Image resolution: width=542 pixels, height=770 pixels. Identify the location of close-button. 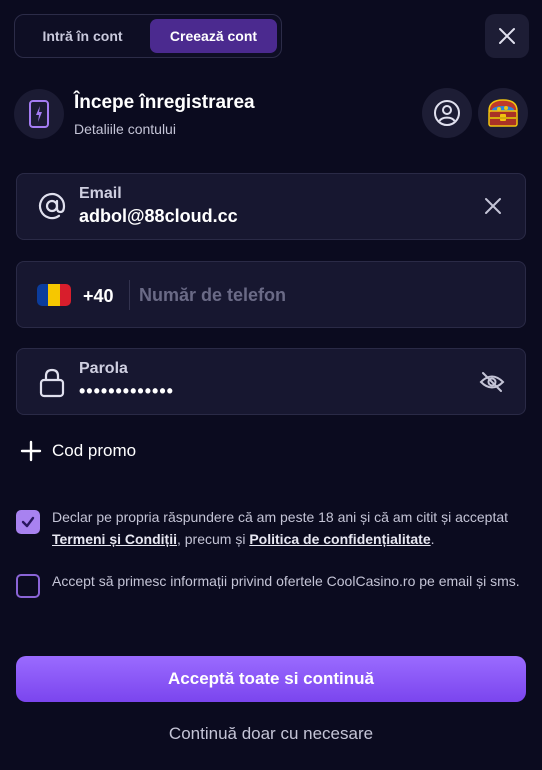
(507, 36).